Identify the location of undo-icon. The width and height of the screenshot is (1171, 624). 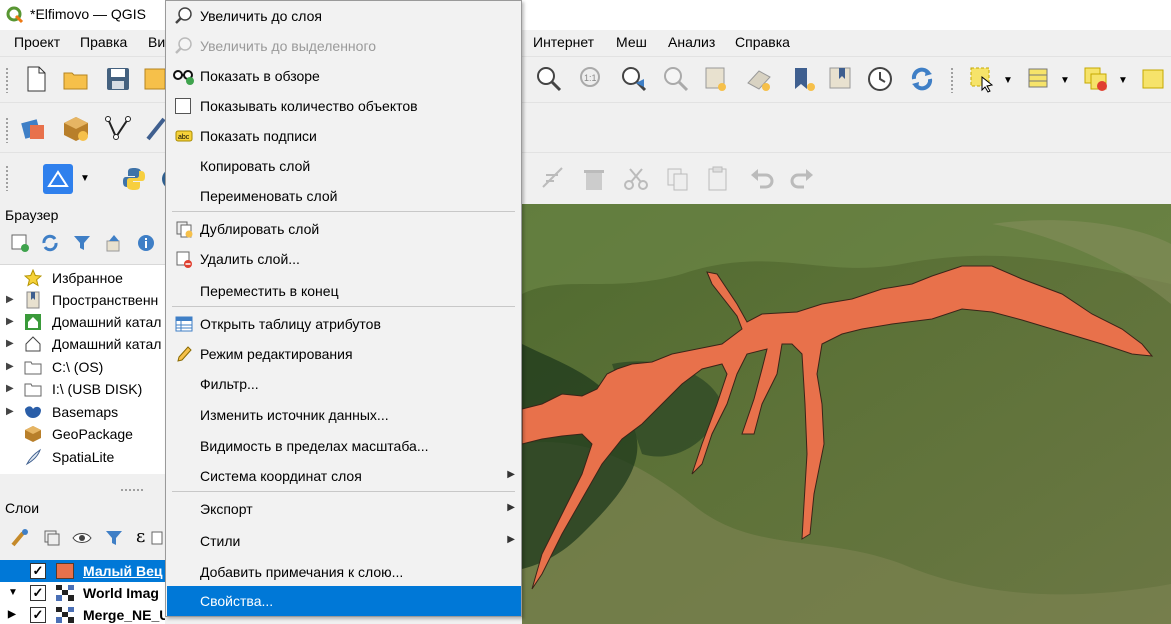
(762, 179).